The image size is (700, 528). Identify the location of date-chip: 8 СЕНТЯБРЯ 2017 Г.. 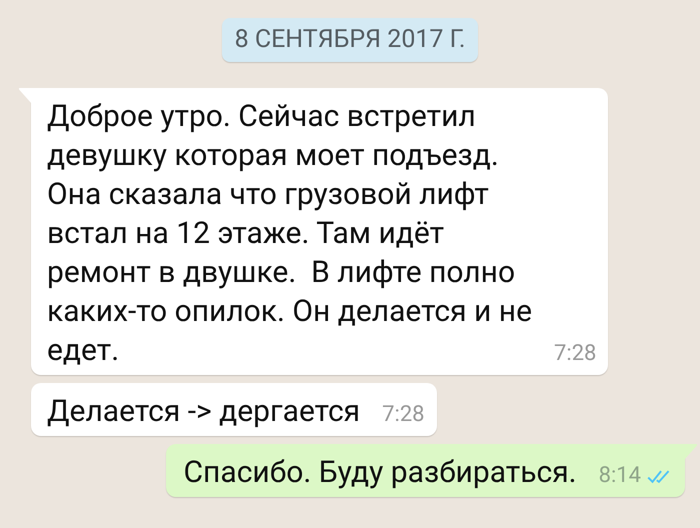
(350, 40).